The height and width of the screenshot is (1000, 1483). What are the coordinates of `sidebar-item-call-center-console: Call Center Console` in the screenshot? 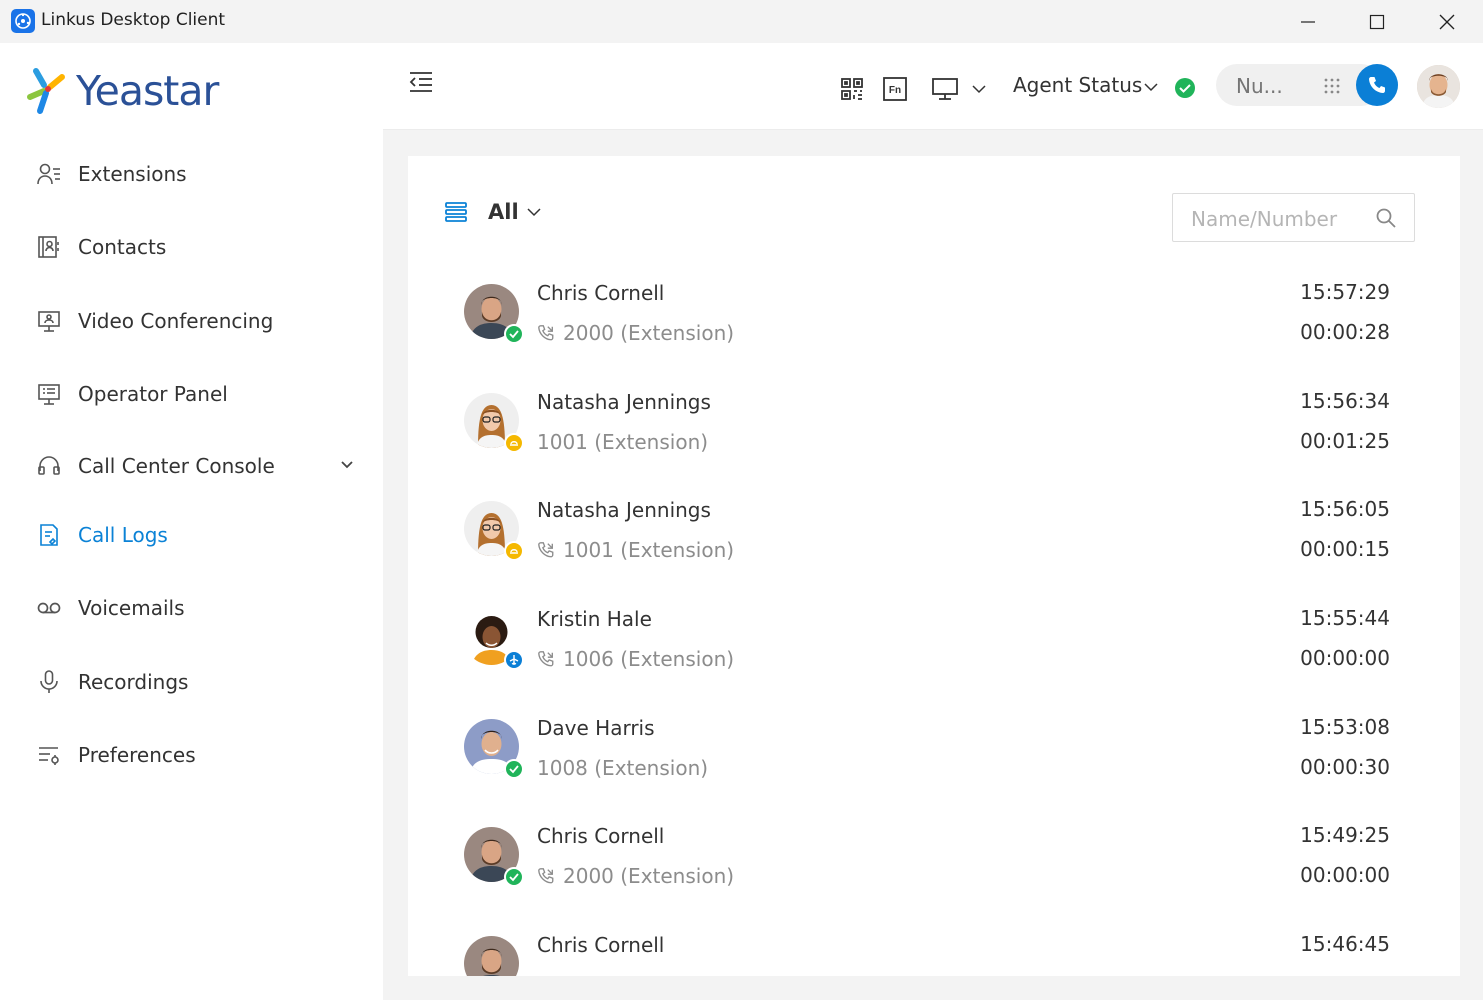 It's located at (201, 466).